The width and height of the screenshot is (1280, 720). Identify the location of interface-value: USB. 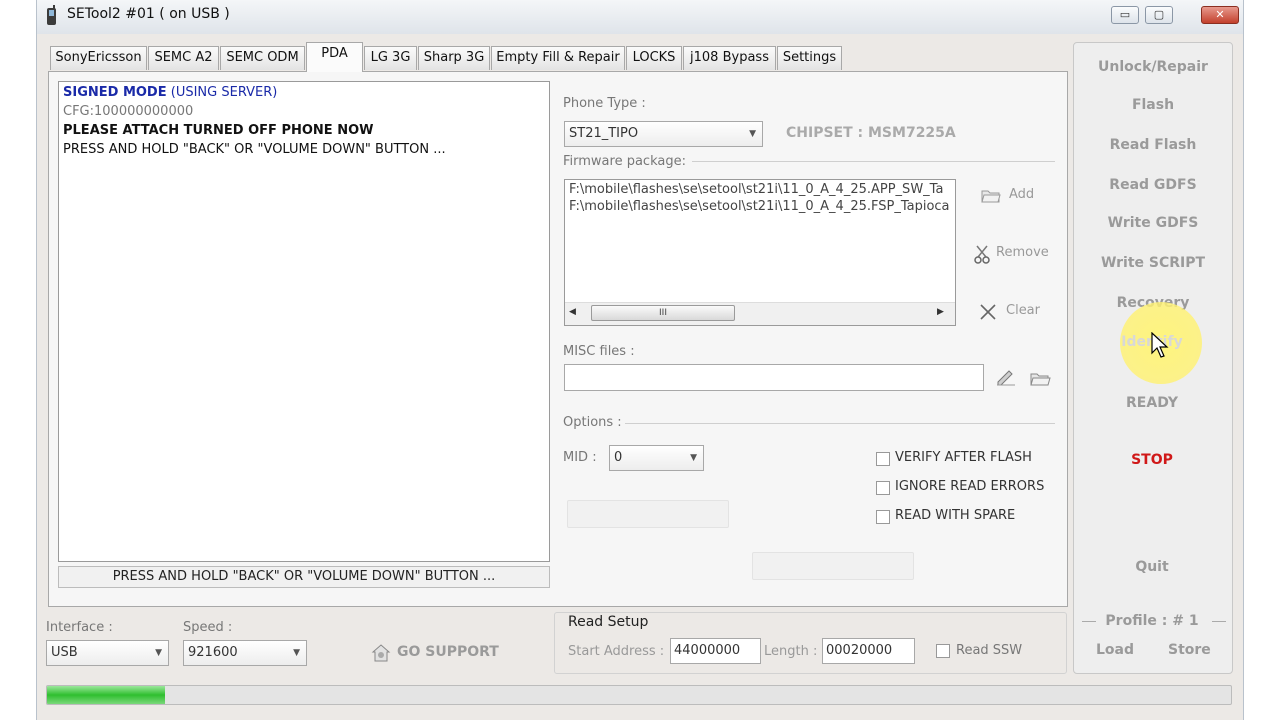
(64, 652).